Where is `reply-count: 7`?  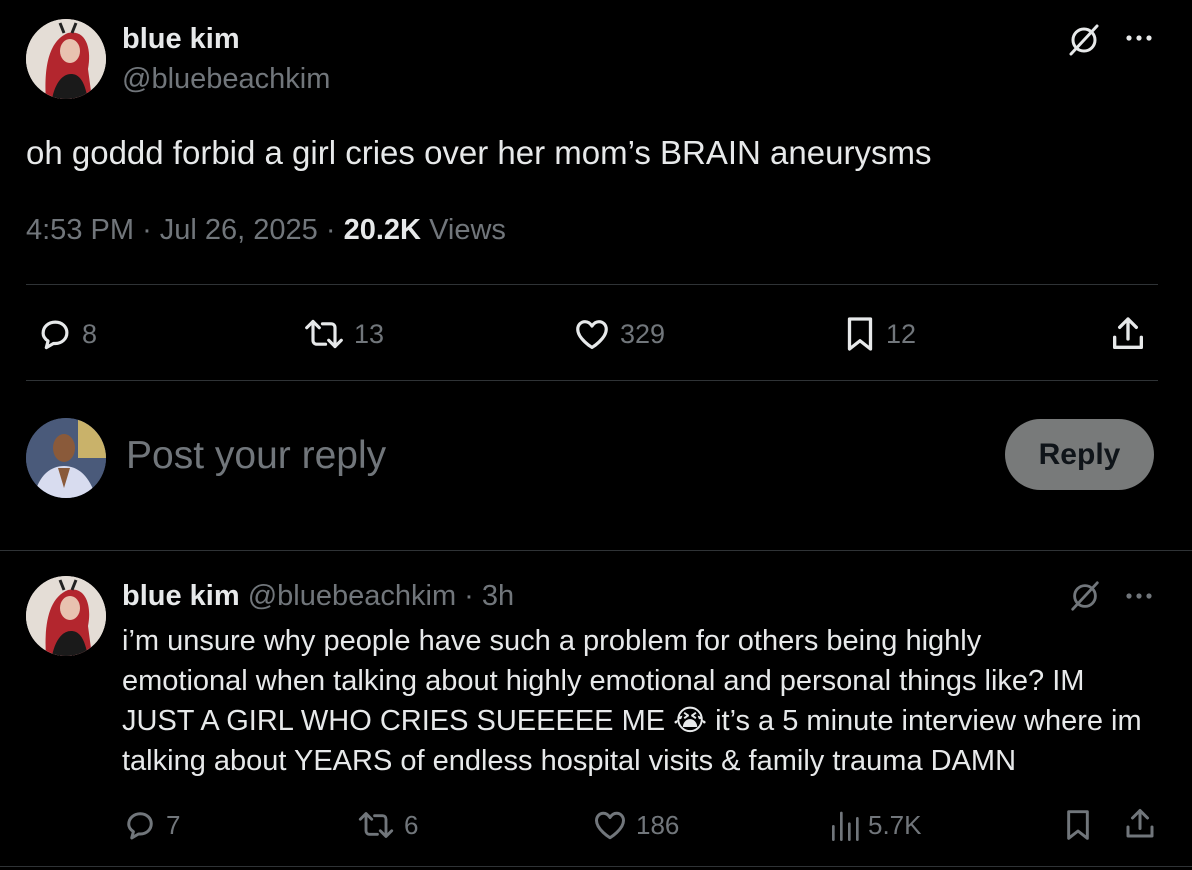 reply-count: 7 is located at coordinates (173, 824).